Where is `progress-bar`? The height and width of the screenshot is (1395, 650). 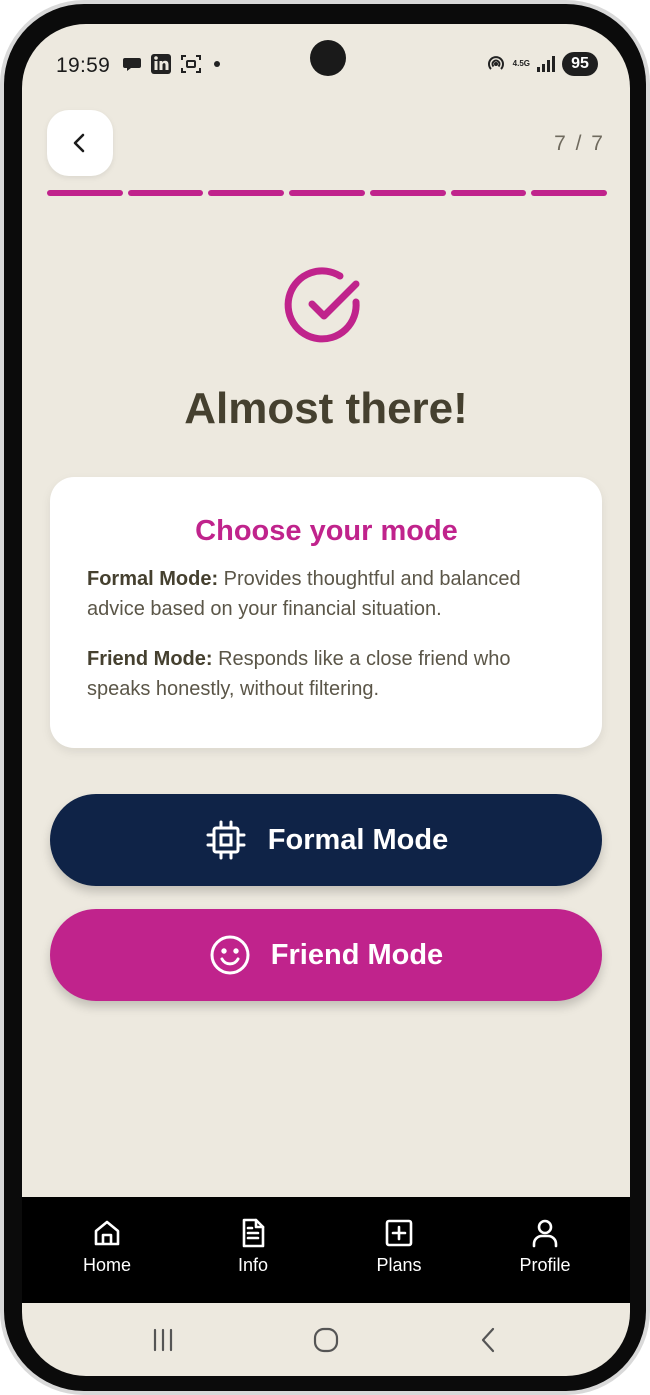 progress-bar is located at coordinates (327, 193).